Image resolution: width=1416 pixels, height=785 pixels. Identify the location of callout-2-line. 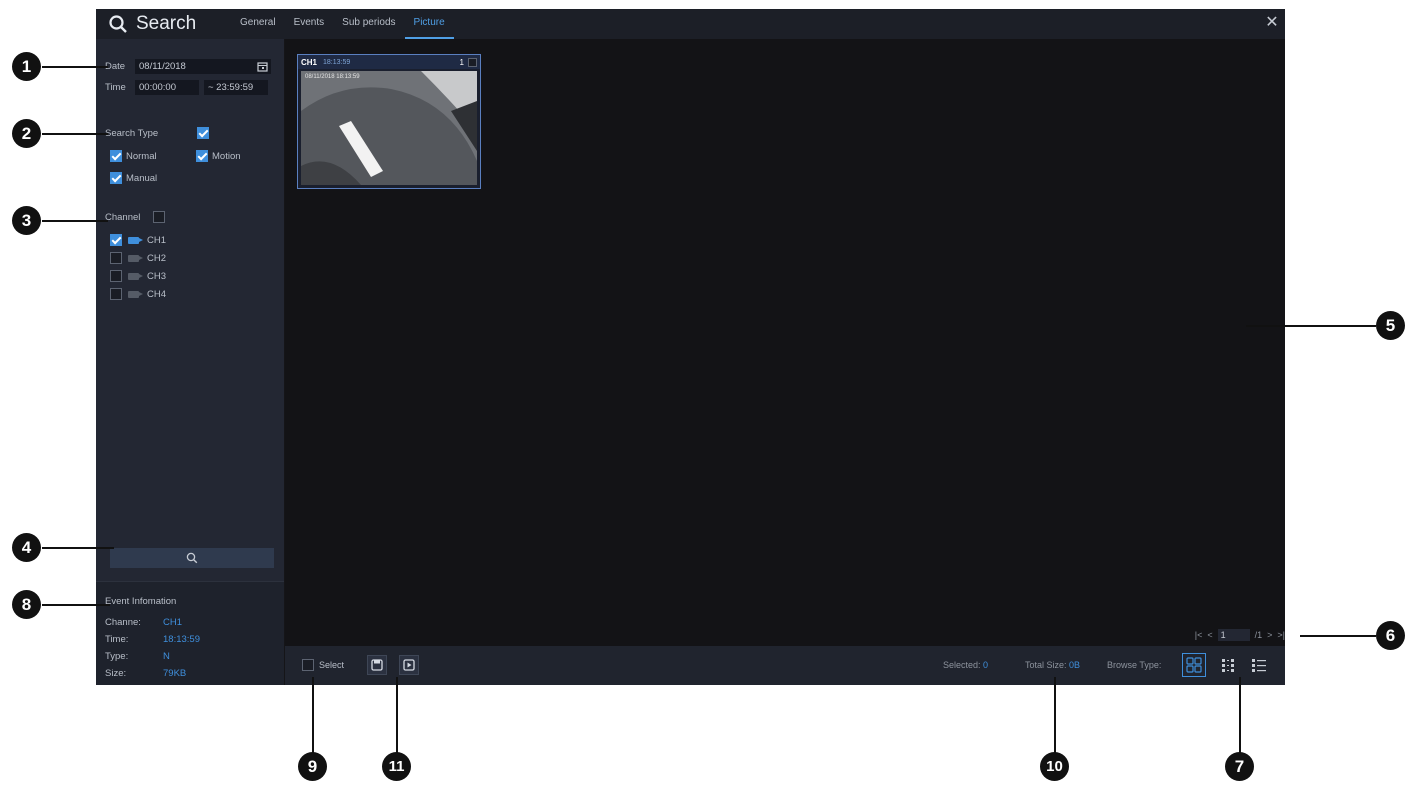
(75, 134).